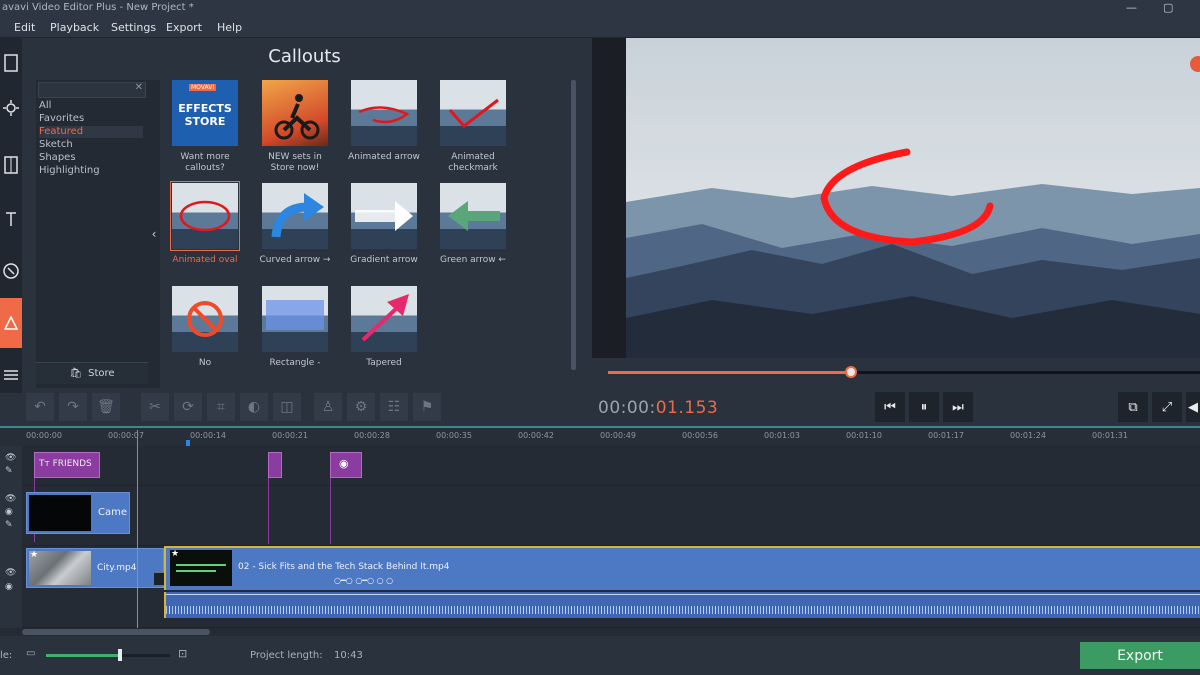  Describe the element at coordinates (205, 121) in the screenshot. I see `thumb-text-2: STORE` at that location.